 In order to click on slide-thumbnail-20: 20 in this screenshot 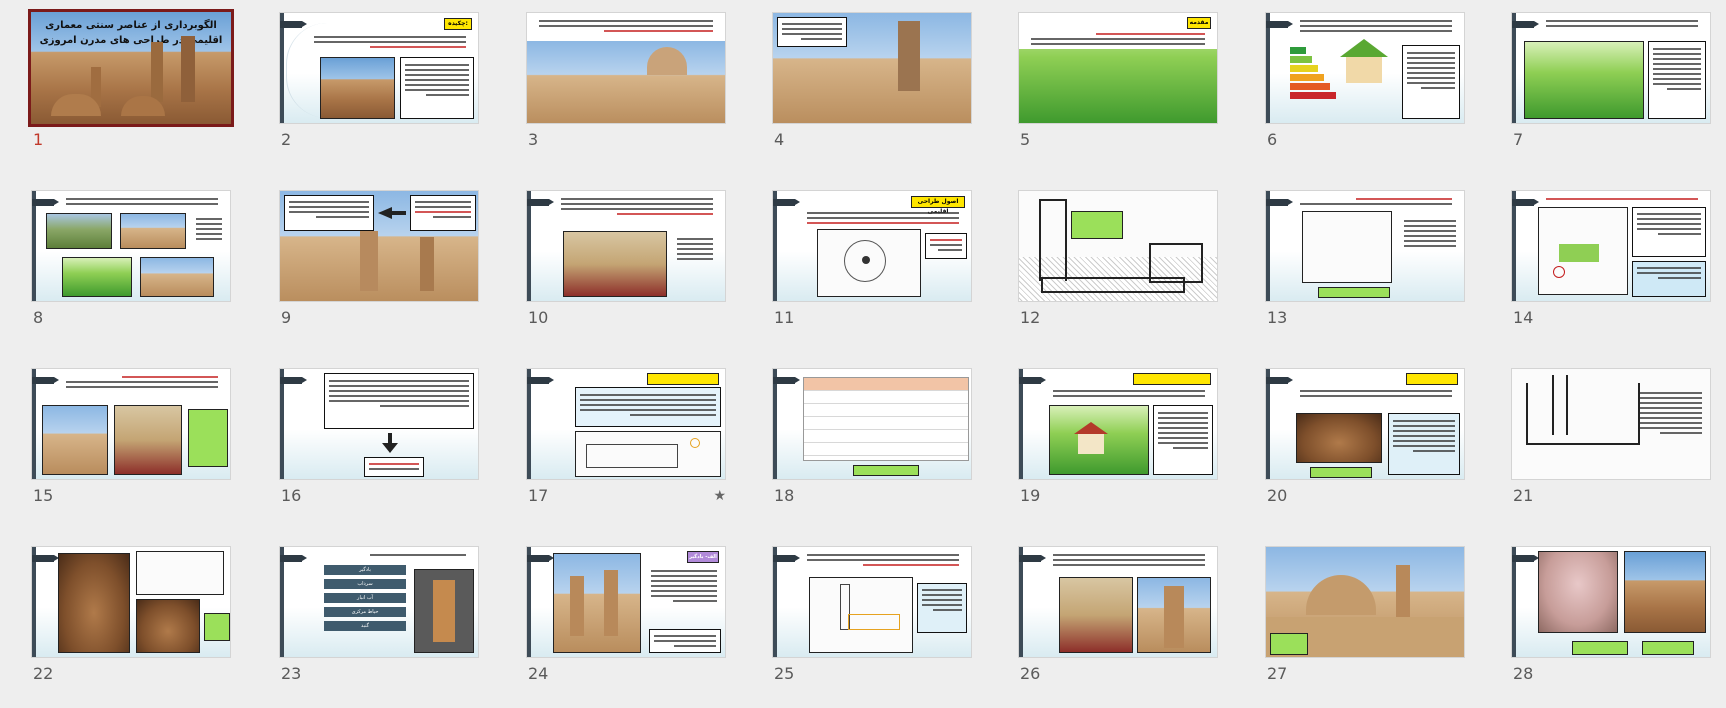, I will do `click(1365, 448)`.